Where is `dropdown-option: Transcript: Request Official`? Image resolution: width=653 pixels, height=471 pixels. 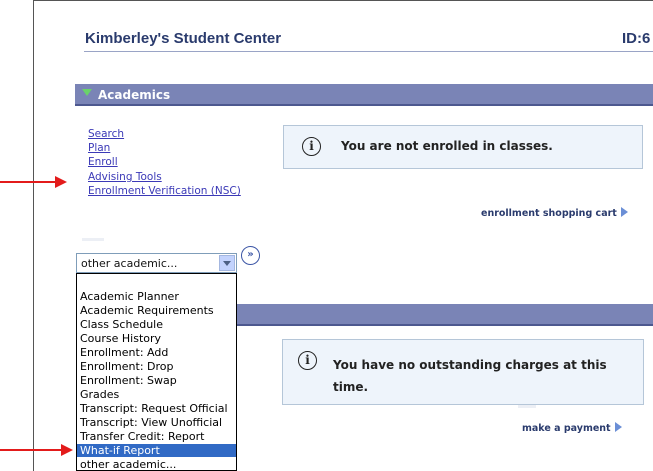 dropdown-option: Transcript: Request Official is located at coordinates (154, 408).